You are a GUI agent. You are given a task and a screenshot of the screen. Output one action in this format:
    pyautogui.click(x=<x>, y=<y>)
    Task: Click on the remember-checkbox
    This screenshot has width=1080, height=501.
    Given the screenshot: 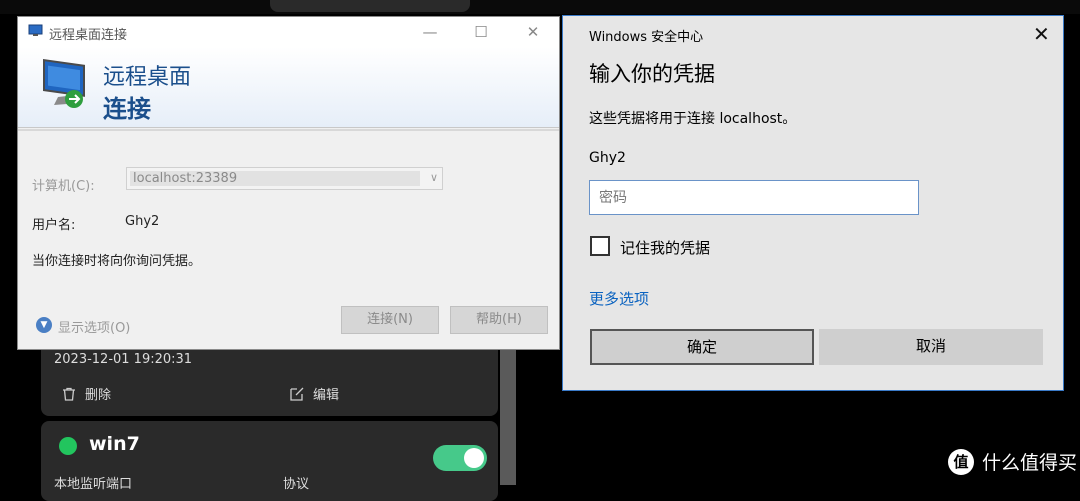 What is the action you would take?
    pyautogui.click(x=600, y=246)
    